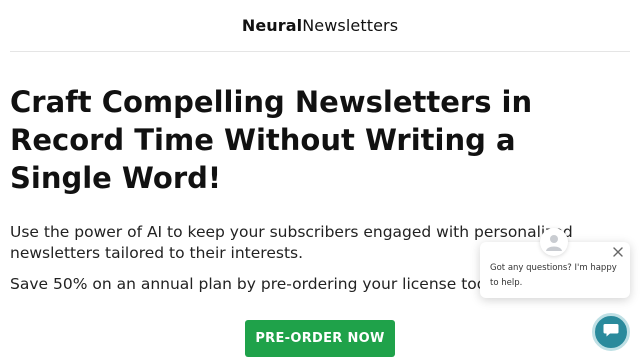 Image resolution: width=640 pixels, height=360 pixels. I want to click on logo-light-text: Newsletters, so click(350, 25).